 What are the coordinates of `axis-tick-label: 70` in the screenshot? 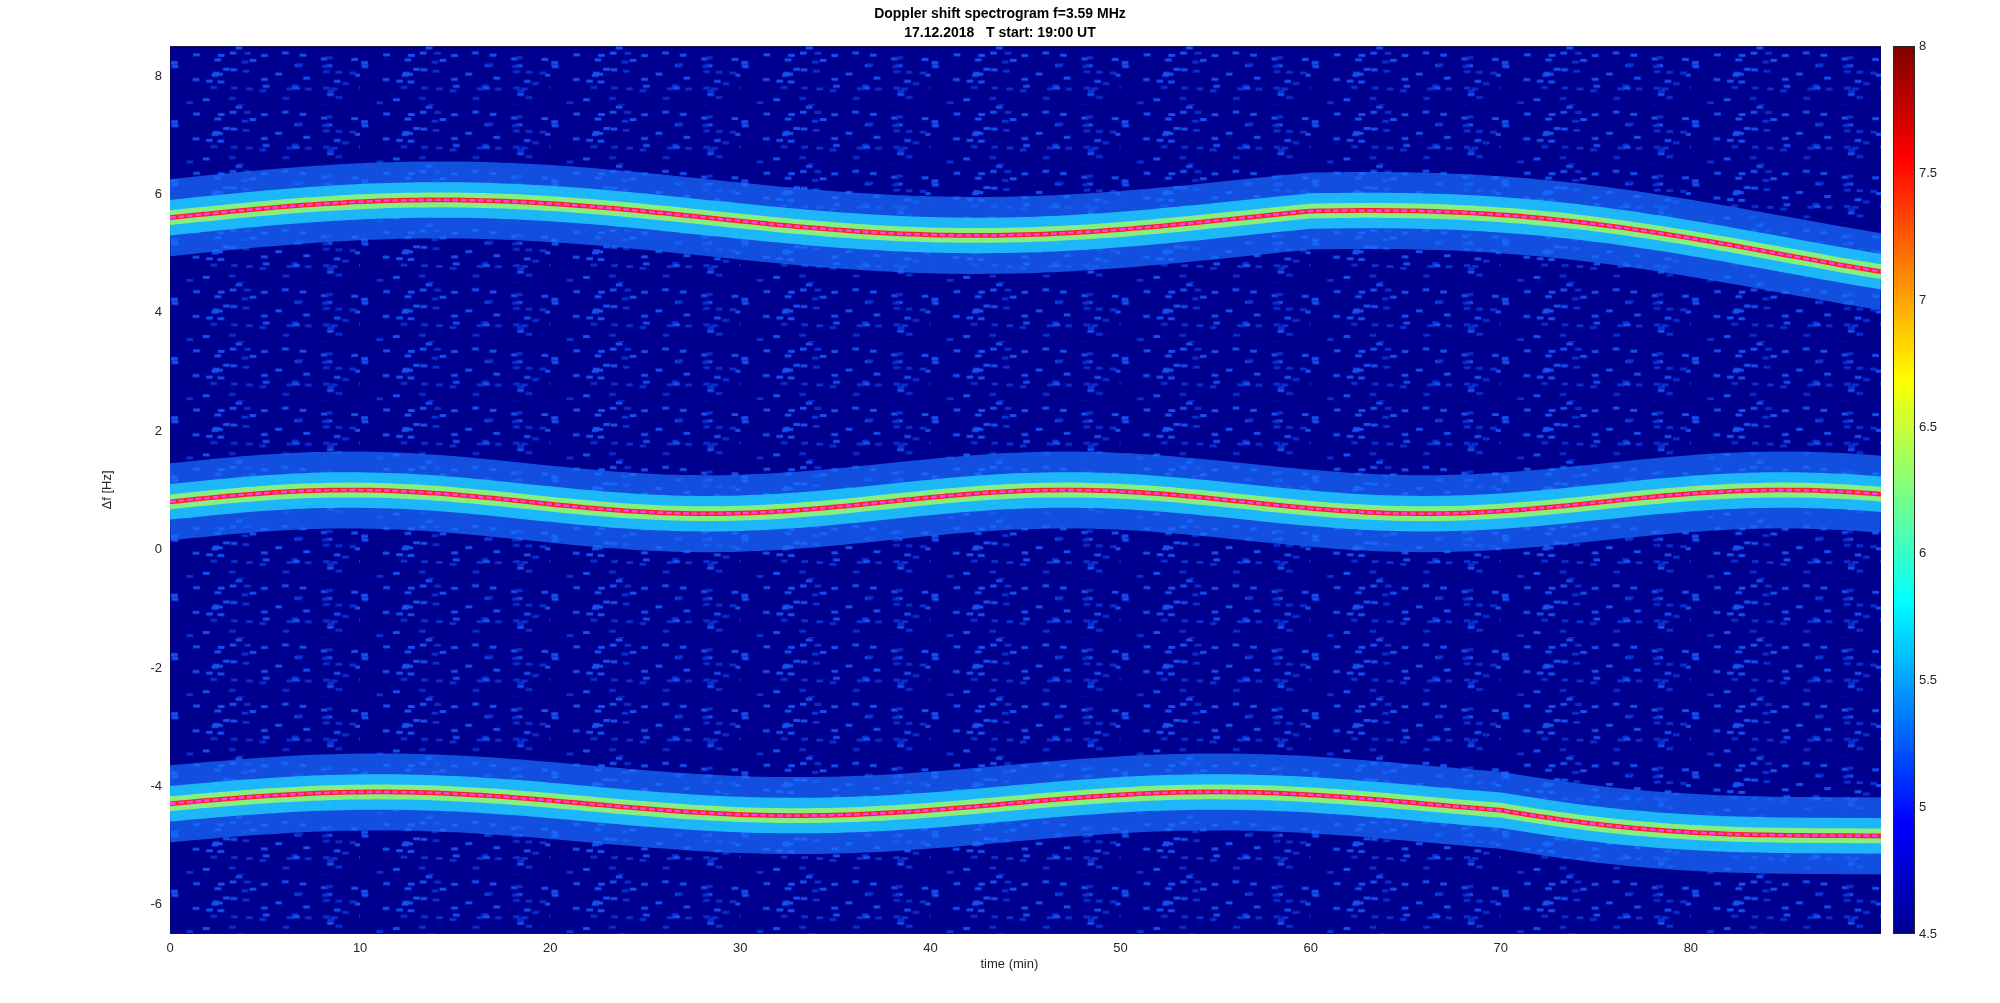 It's located at (1500, 947).